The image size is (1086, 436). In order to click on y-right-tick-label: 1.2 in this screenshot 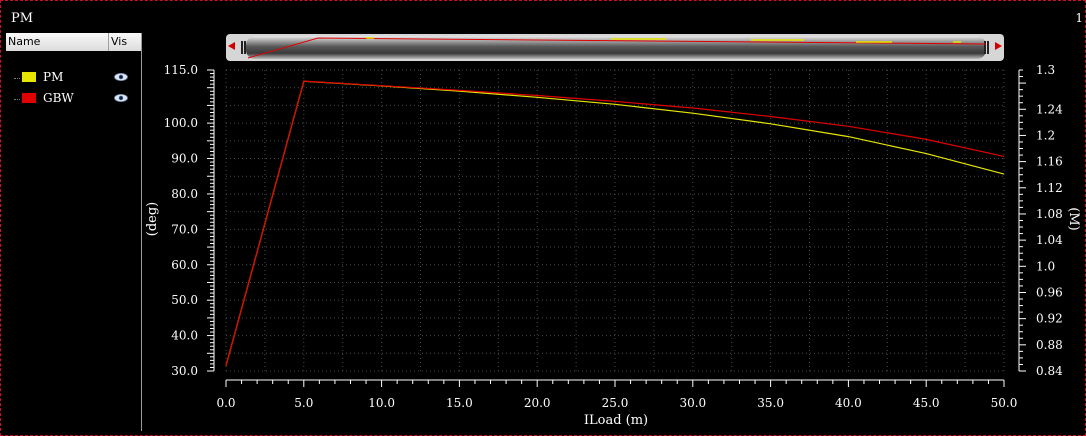, I will do `click(1045, 135)`.